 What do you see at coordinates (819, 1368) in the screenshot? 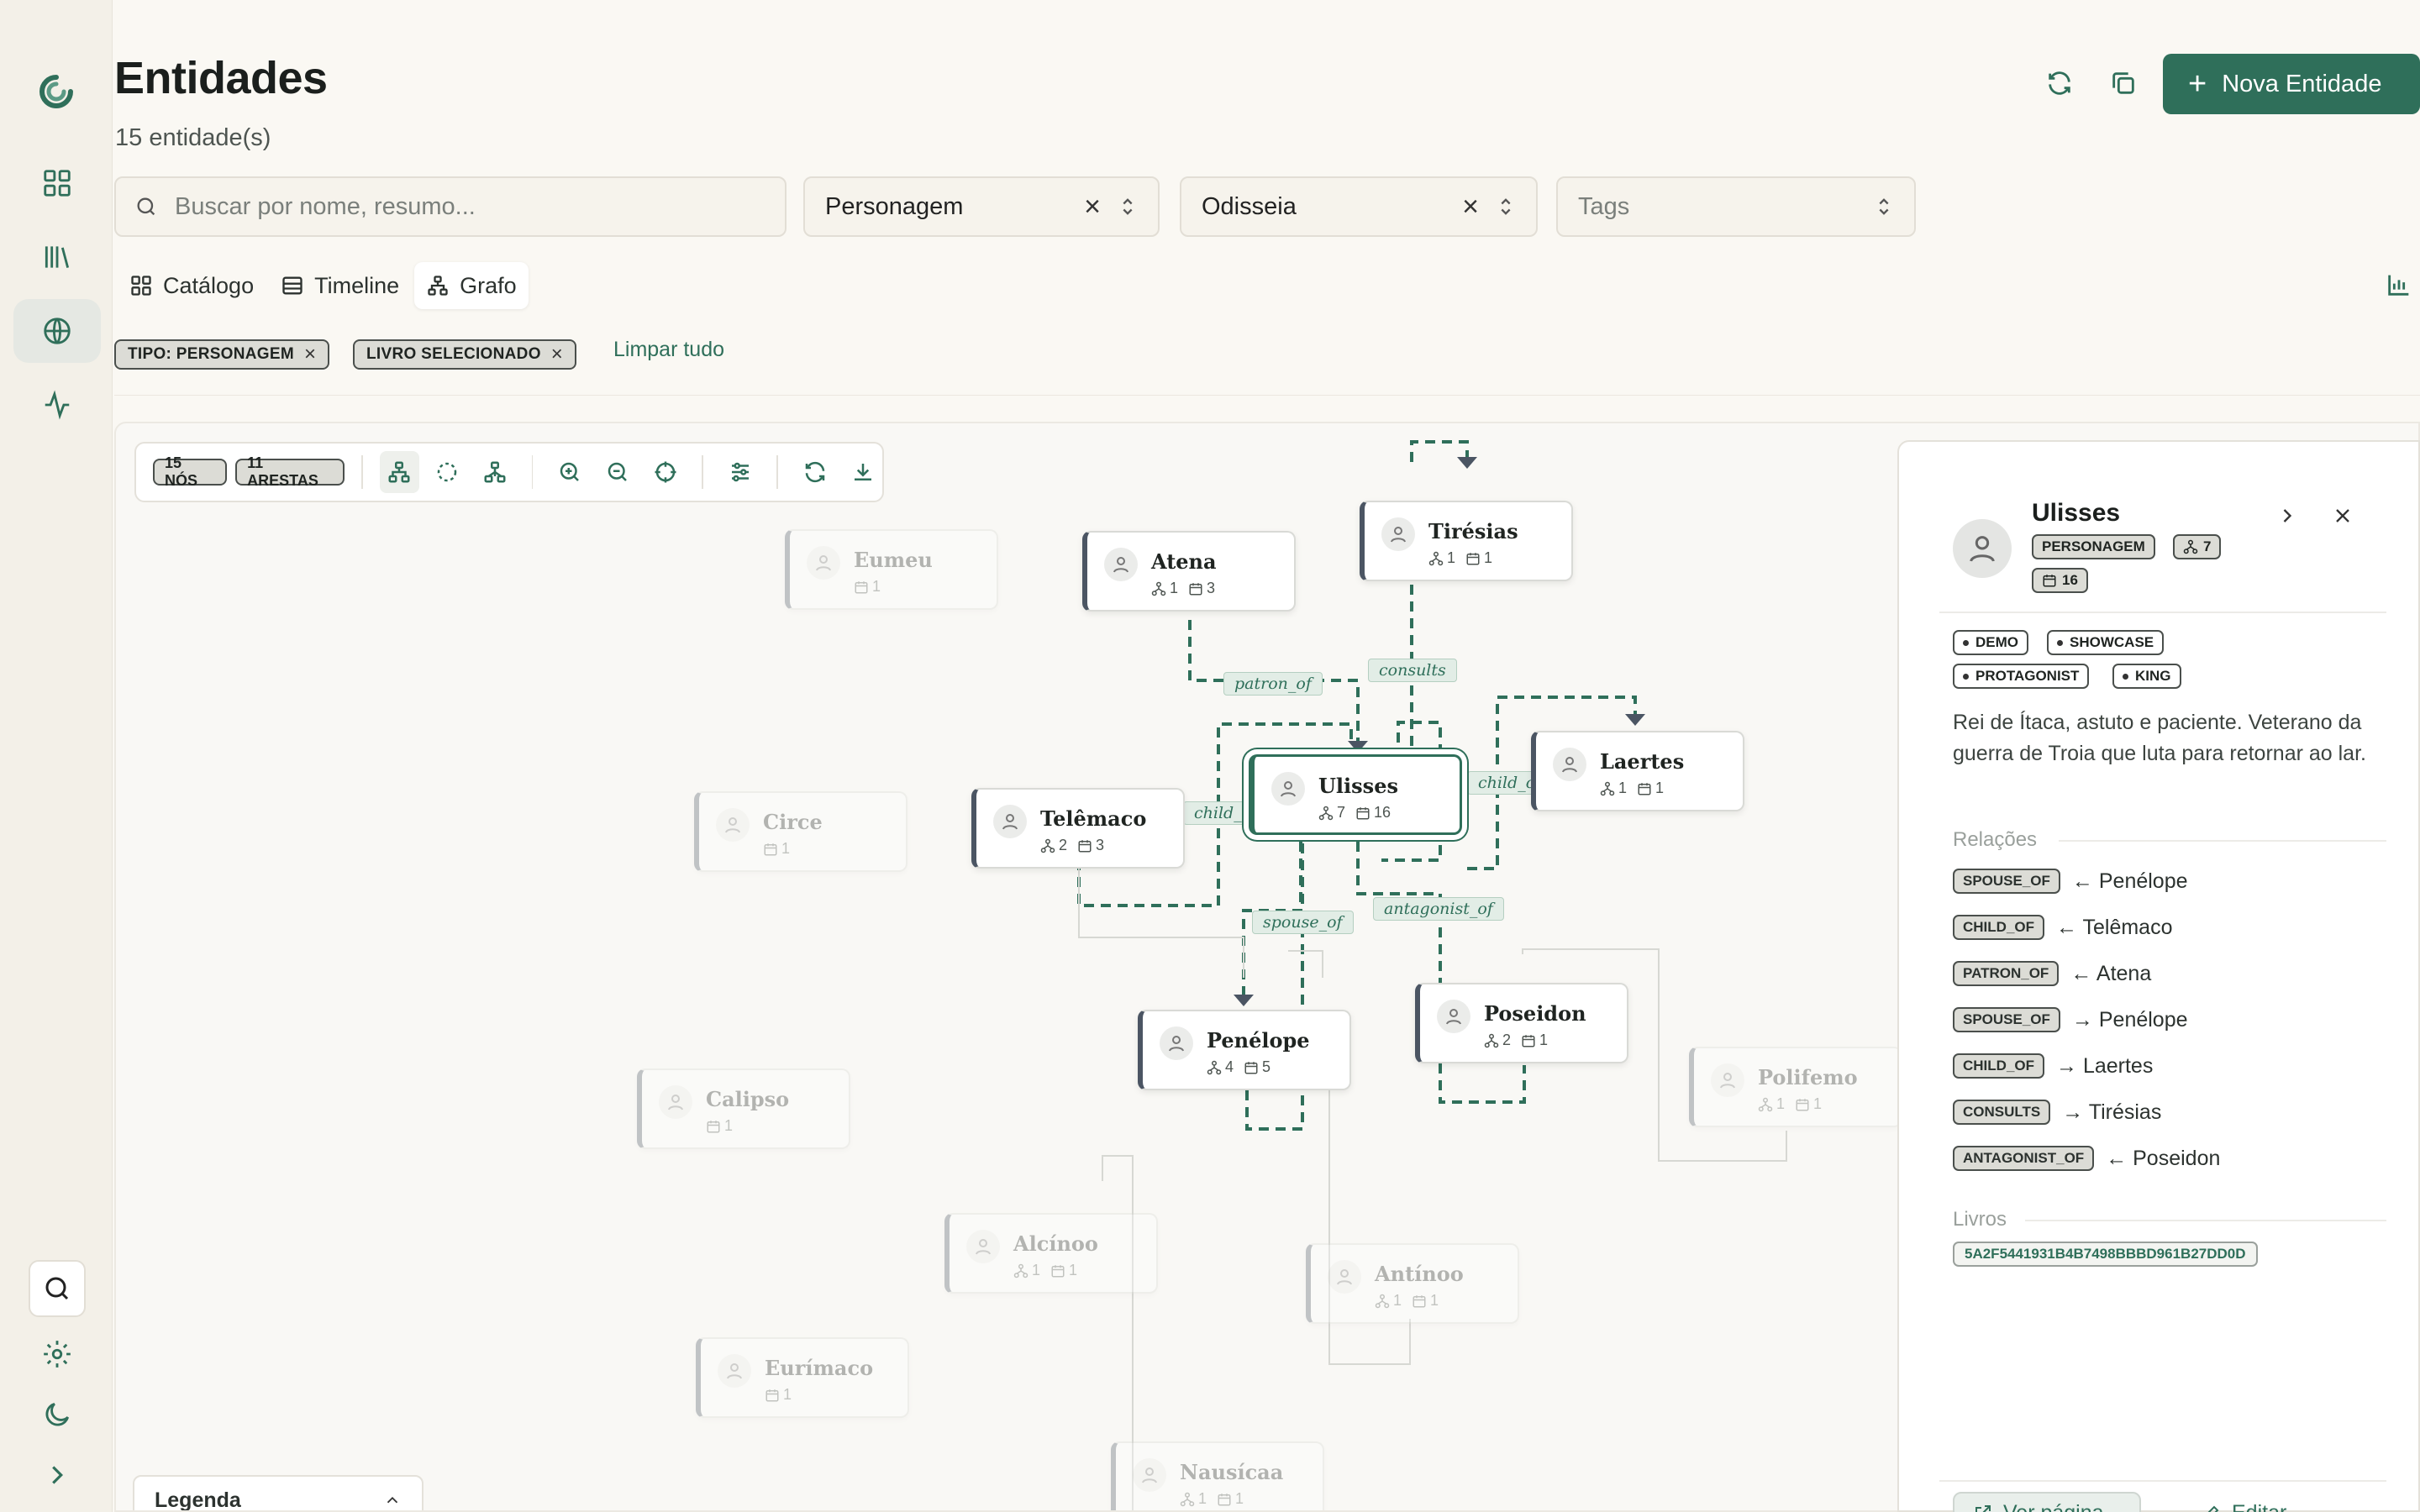
I see `node-name: Eurímaco` at bounding box center [819, 1368].